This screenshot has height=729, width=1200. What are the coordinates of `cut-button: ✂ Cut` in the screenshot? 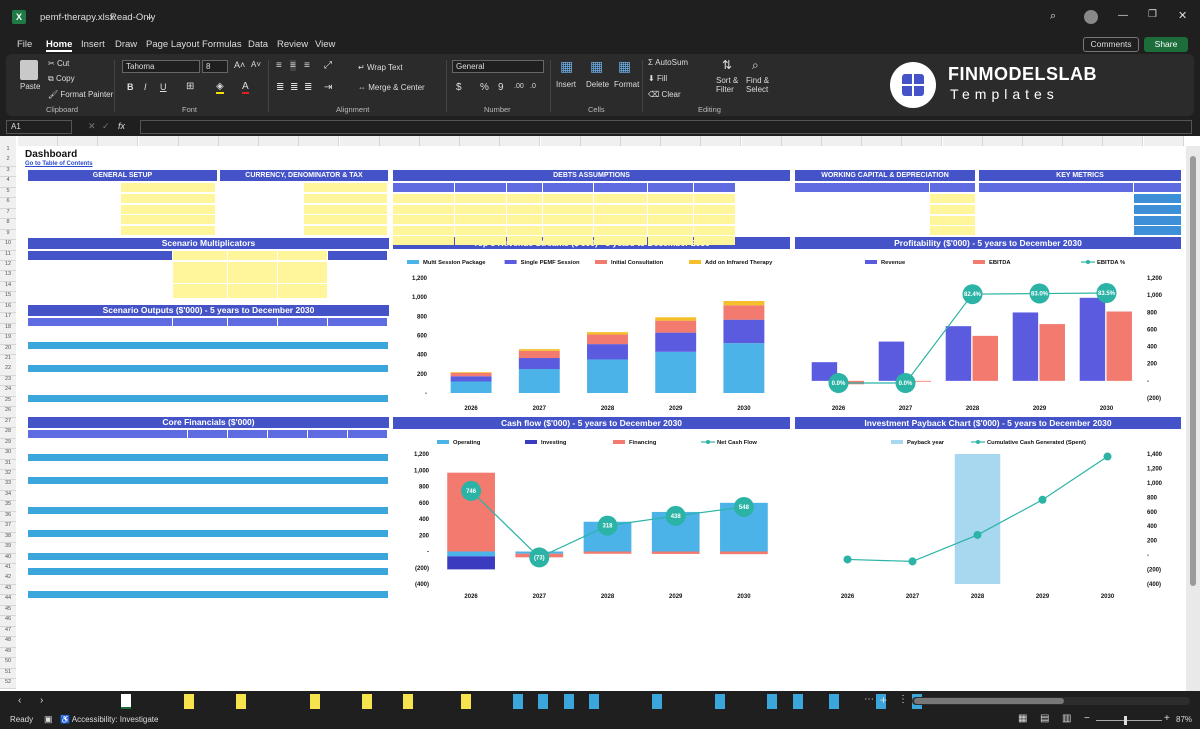 It's located at (58, 63).